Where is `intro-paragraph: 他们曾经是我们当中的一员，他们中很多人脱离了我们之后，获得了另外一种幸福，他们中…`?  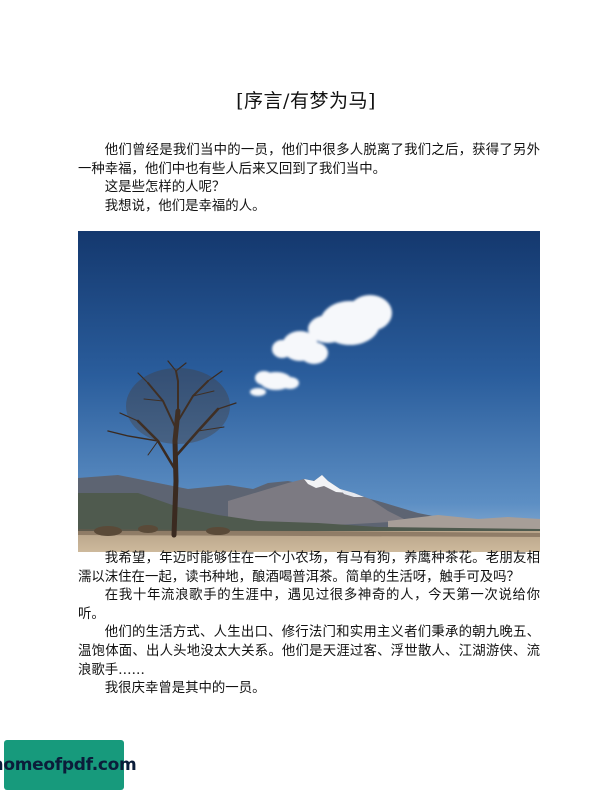
intro-paragraph: 他们曾经是我们当中的一员，他们中很多人脱离了我们之后，获得了另外一种幸福，他们中… is located at coordinates (309, 160).